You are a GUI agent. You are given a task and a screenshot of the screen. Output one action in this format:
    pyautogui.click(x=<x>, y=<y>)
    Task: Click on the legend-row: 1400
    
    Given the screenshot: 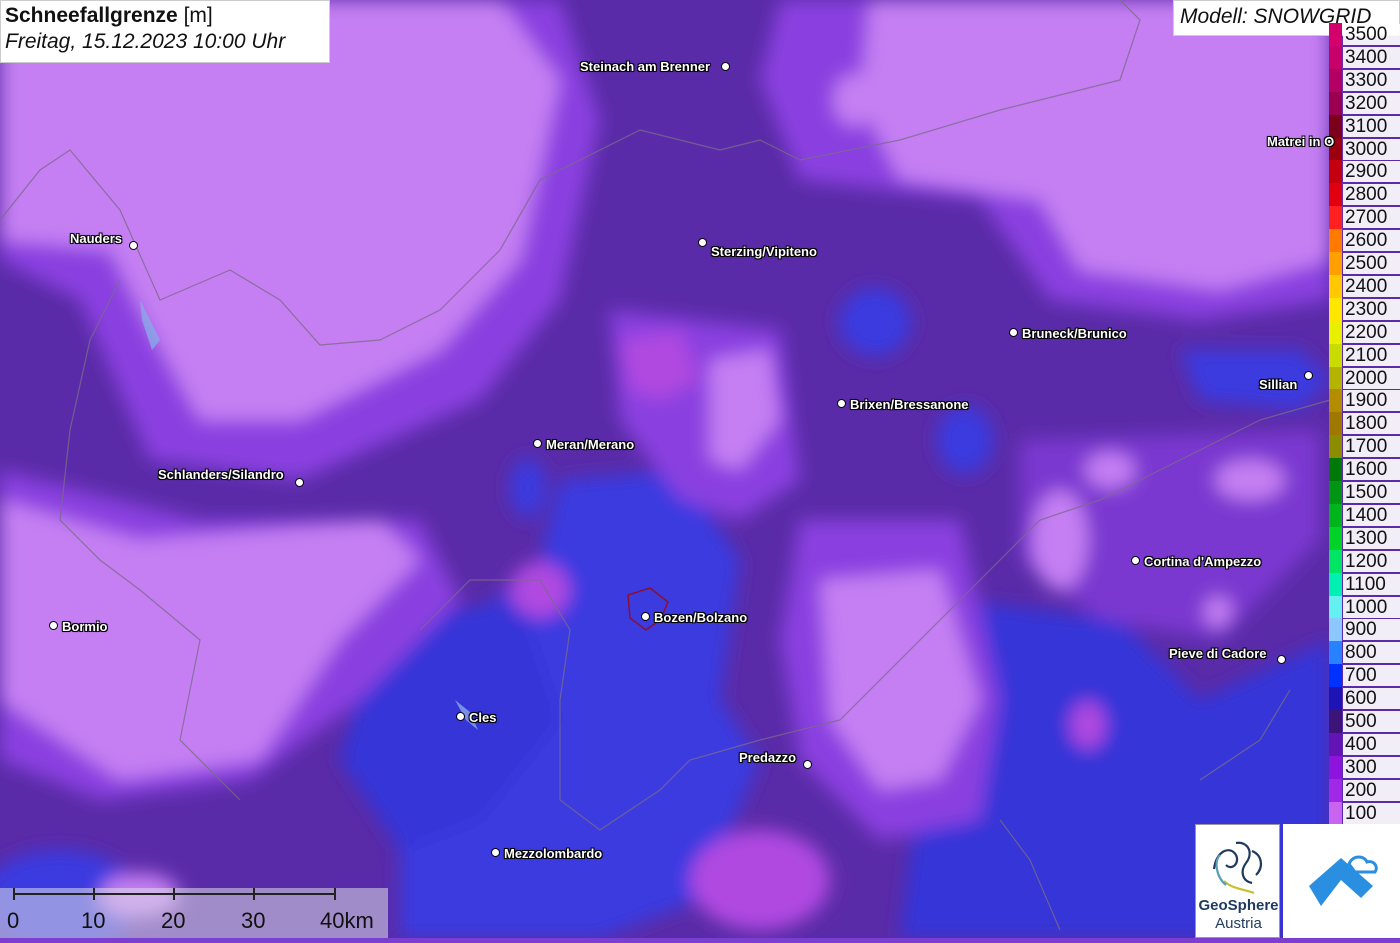 What is the action you would take?
    pyautogui.click(x=1364, y=515)
    